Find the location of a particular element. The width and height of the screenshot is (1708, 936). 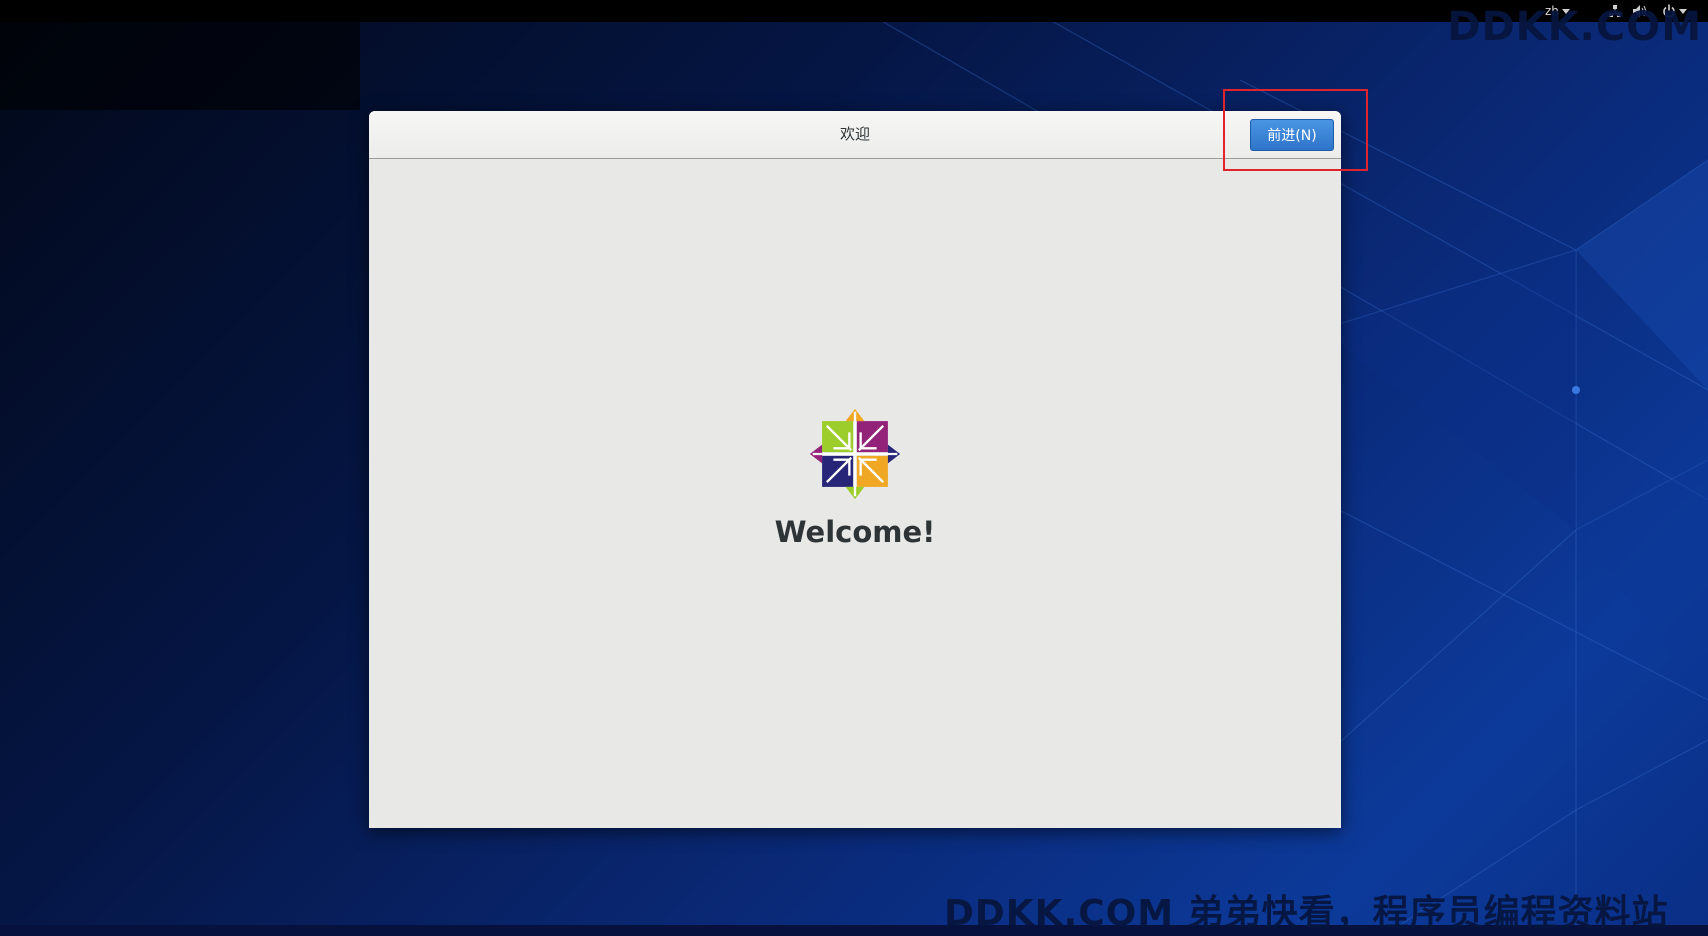

welcome-heading: Welcome! is located at coordinates (855, 532).